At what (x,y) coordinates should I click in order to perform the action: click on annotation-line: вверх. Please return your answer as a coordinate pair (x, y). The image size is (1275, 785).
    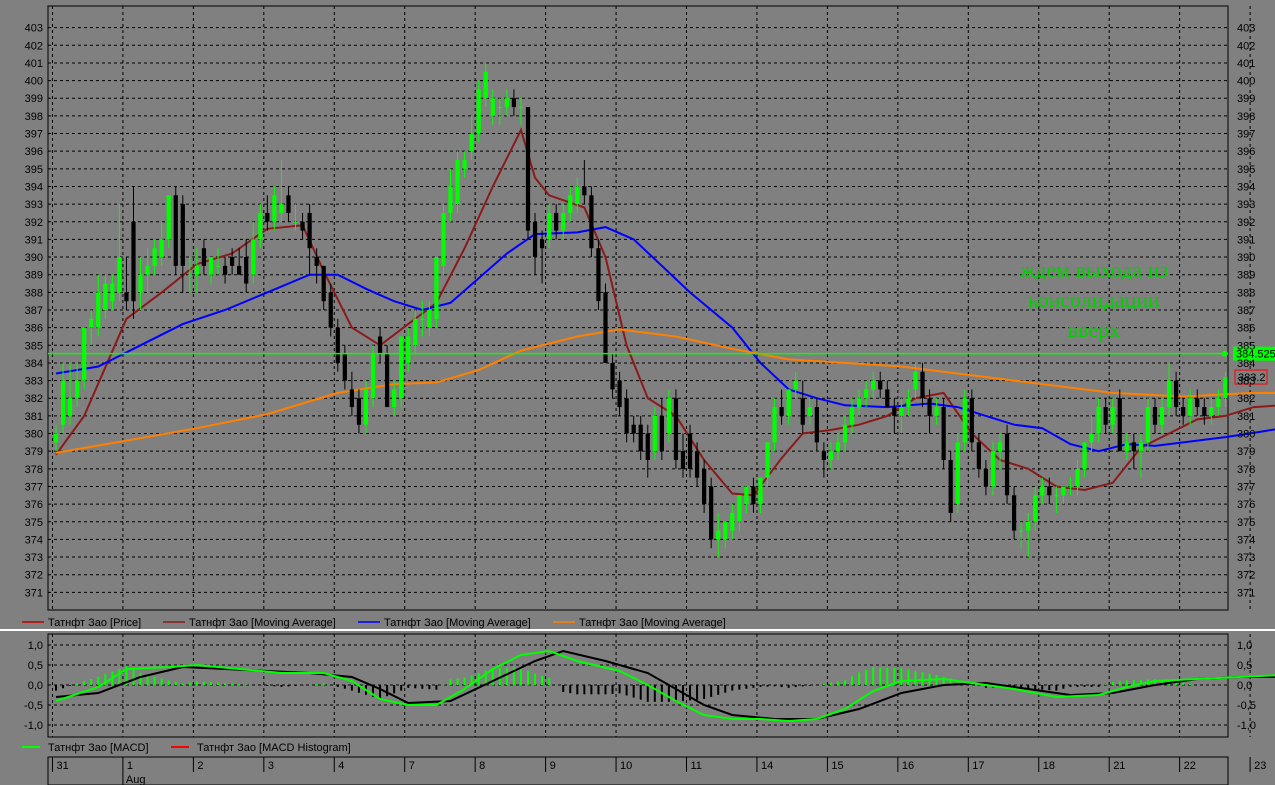
    Looking at the image, I should click on (1094, 329).